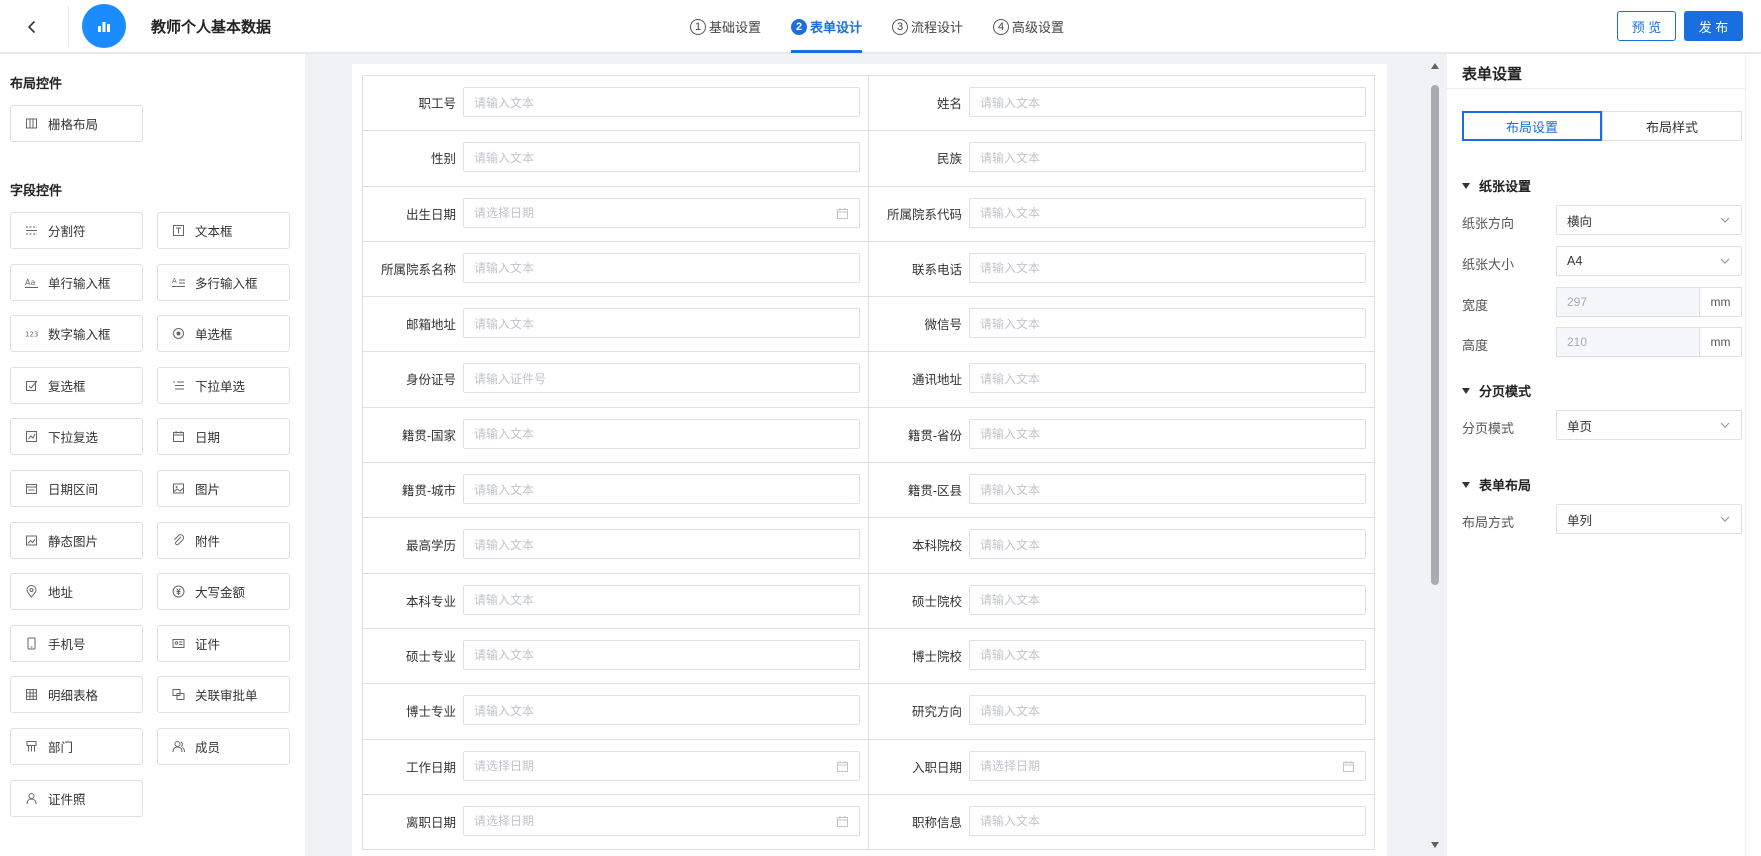 The width and height of the screenshot is (1761, 856). I want to click on form-cell: 博士专业 请输入文本, so click(616, 712).